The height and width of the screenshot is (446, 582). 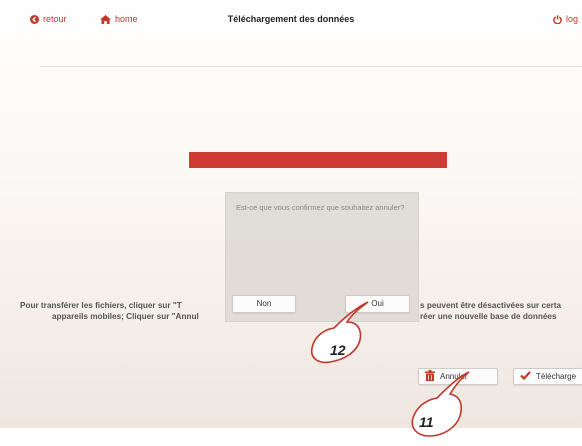 What do you see at coordinates (426, 422) in the screenshot?
I see `callout-11-label: 11` at bounding box center [426, 422].